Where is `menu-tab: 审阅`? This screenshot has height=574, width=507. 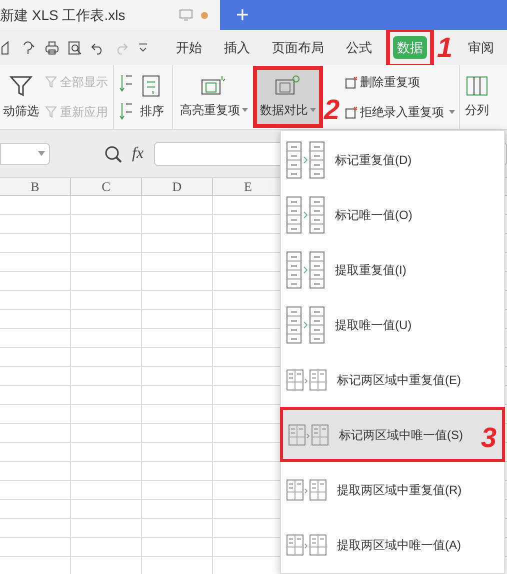
menu-tab: 审阅 is located at coordinates (481, 47).